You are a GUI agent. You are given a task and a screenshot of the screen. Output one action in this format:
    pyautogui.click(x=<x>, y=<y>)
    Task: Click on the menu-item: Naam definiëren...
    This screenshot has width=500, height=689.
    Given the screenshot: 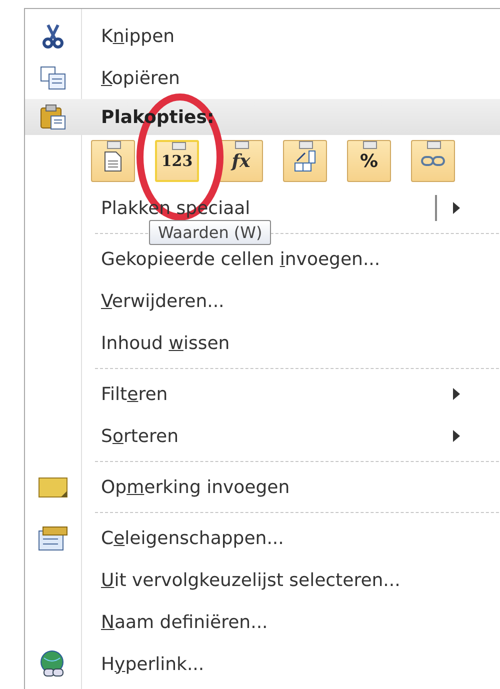 What is the action you would take?
    pyautogui.click(x=184, y=622)
    